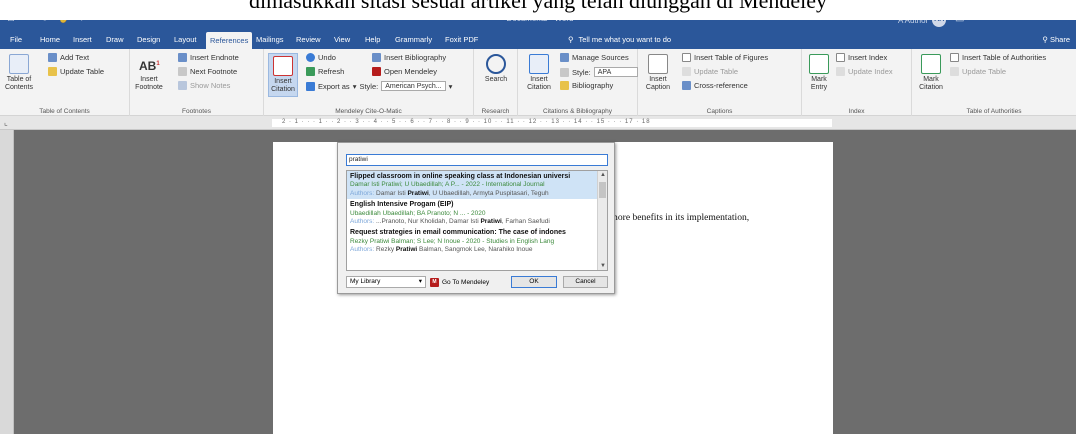 Image resolution: width=1076 pixels, height=434 pixels. Describe the element at coordinates (861, 57) in the screenshot. I see `insert-index-button: Insert Index` at that location.